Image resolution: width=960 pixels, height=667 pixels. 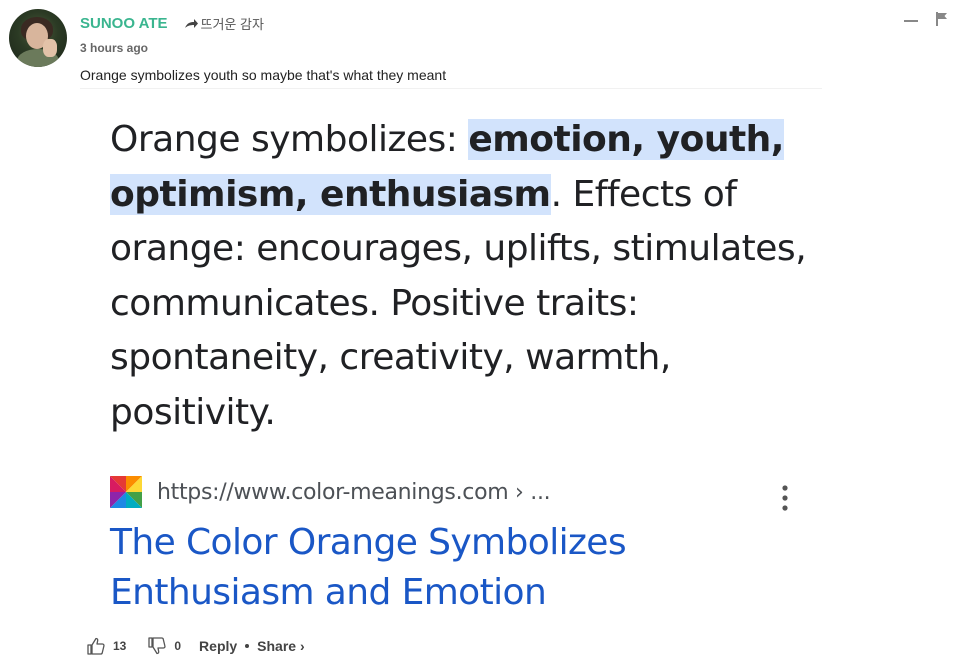 I want to click on divider, so click(x=451, y=88).